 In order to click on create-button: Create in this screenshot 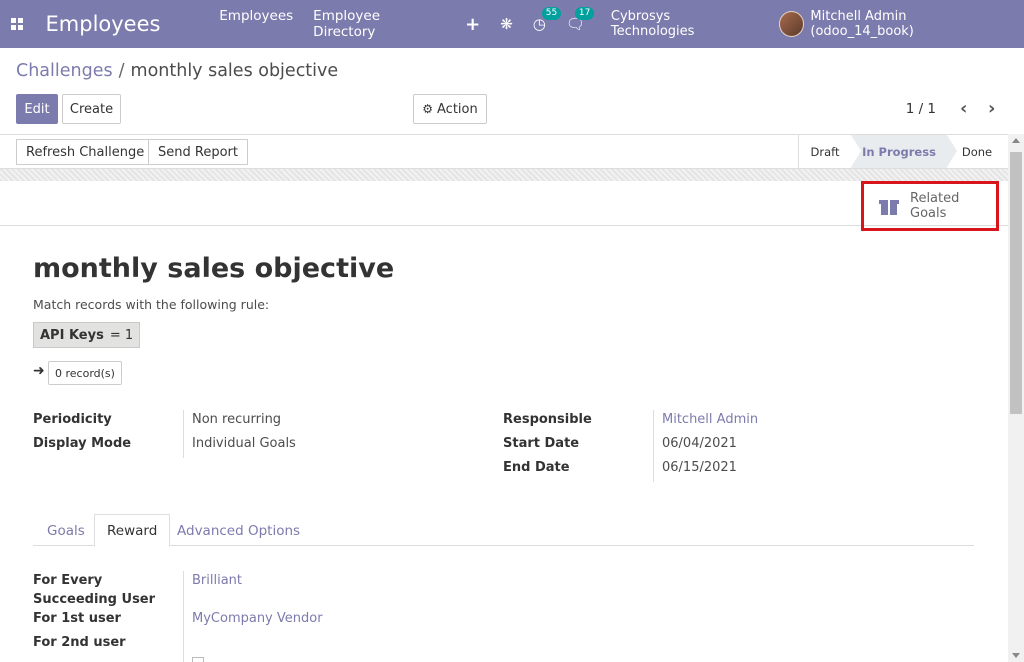, I will do `click(91, 109)`.